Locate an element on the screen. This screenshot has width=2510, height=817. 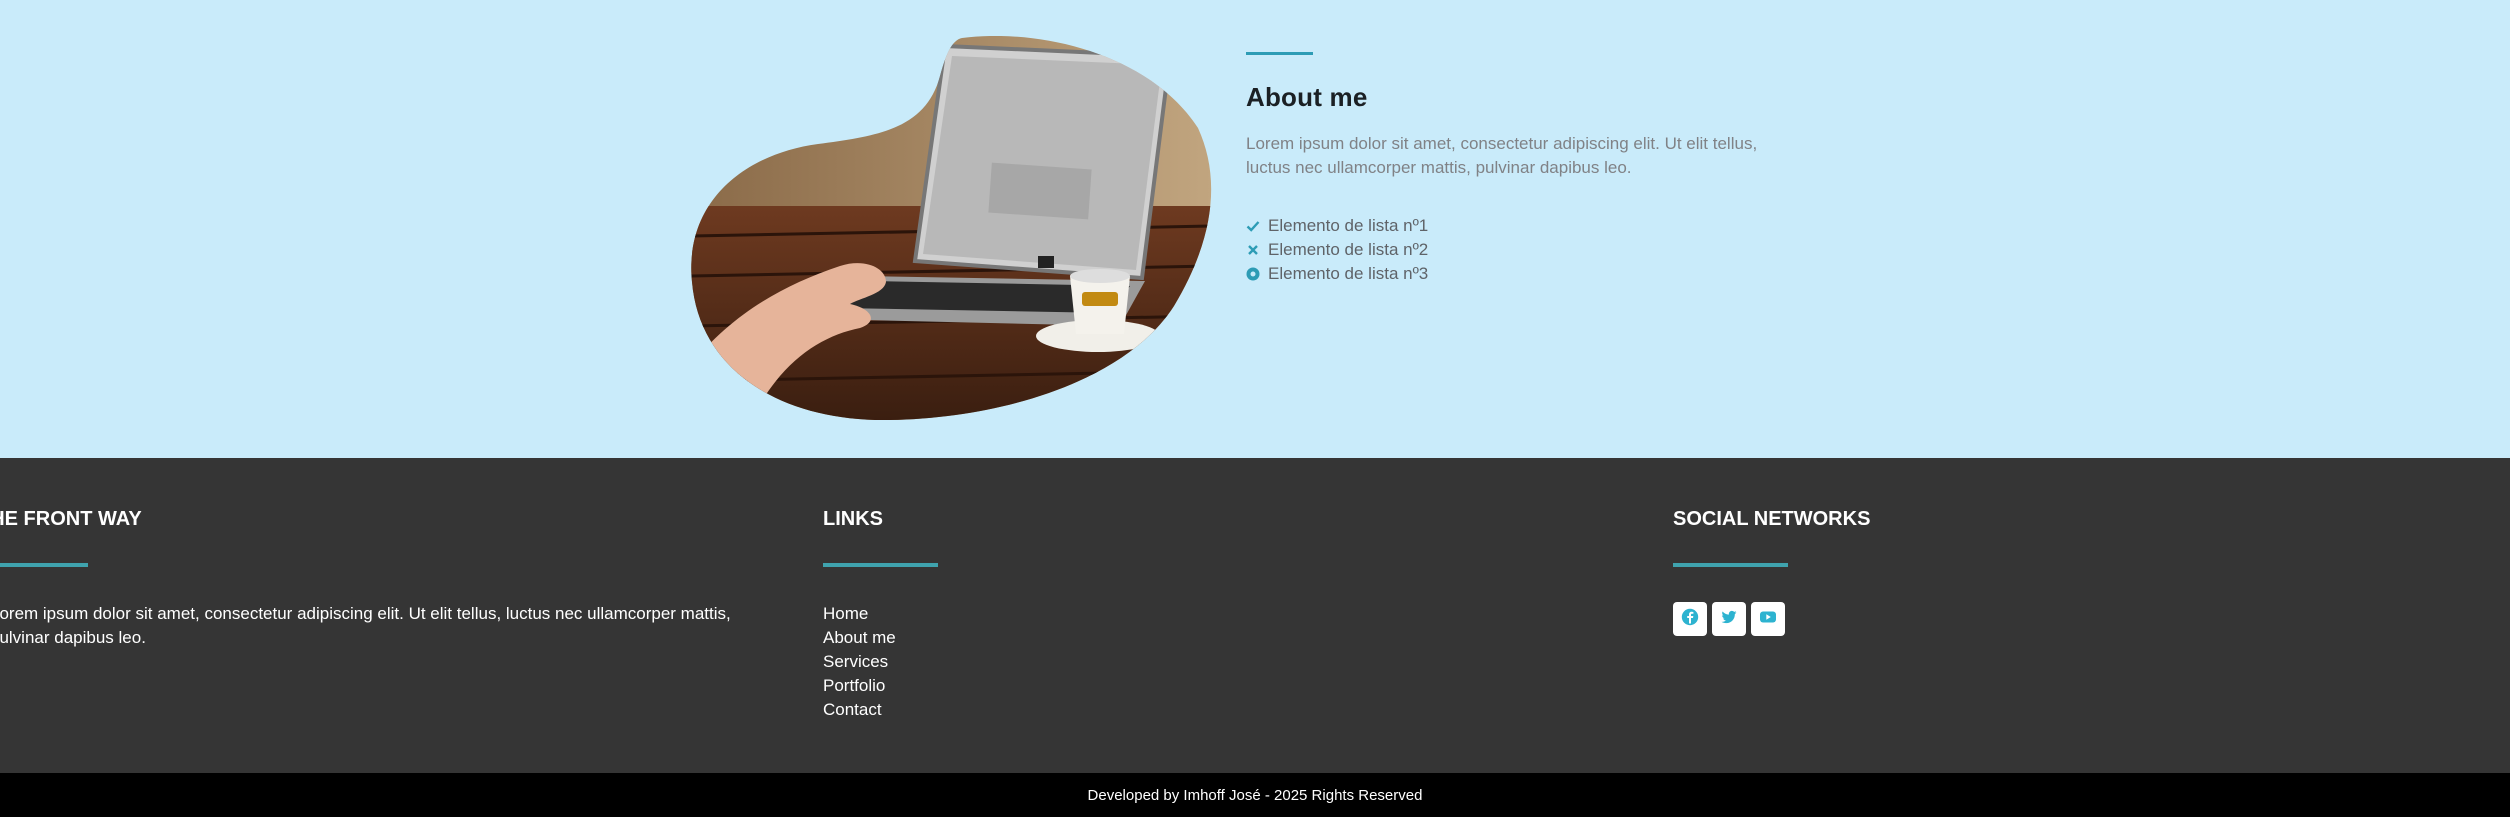
footer-links-title: LINKS is located at coordinates (853, 519).